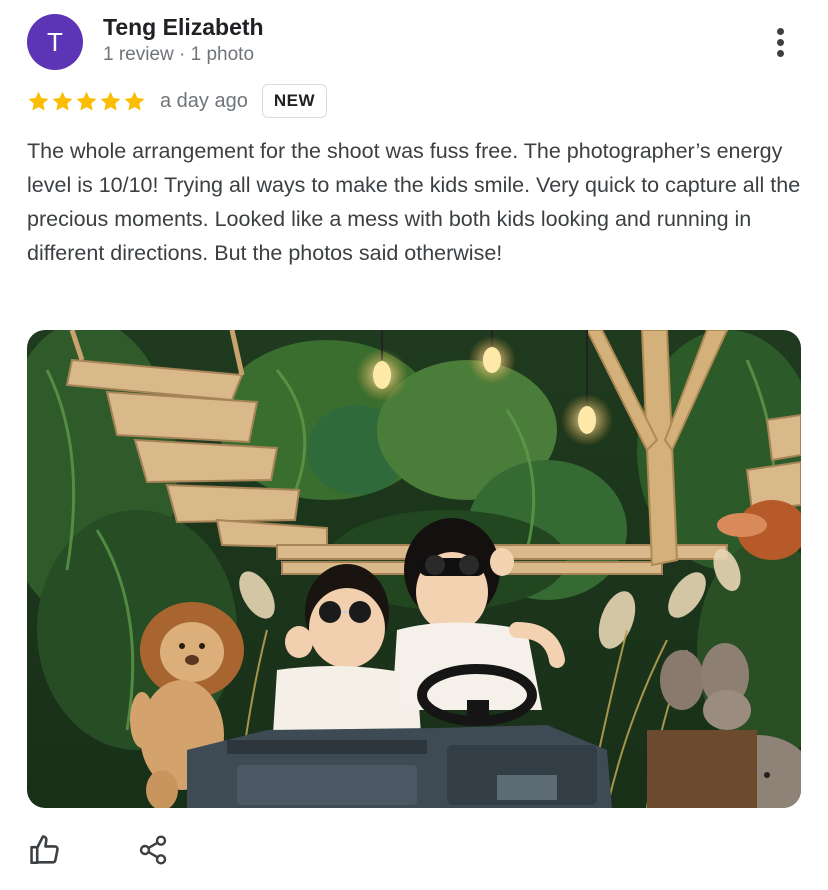 Image resolution: width=828 pixels, height=890 pixels. Describe the element at coordinates (179, 54) in the screenshot. I see `author-meta: 1 review · 1 photo` at that location.